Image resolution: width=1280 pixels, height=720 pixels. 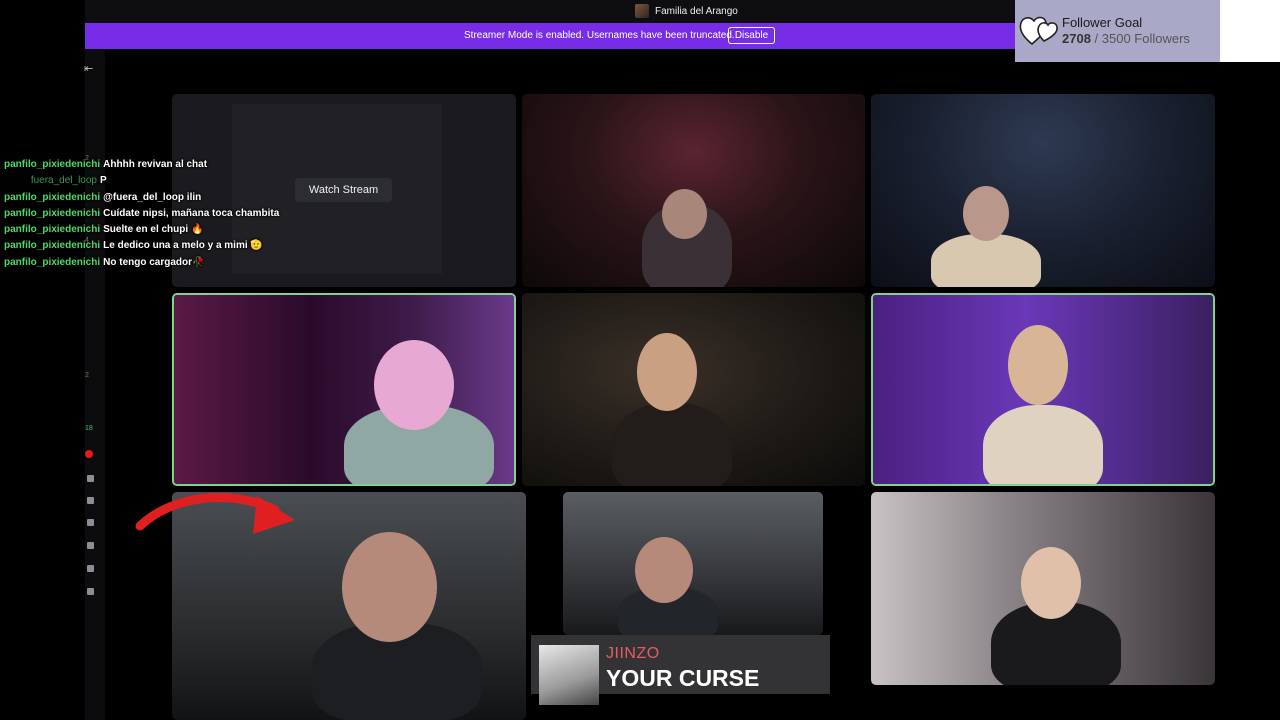 I want to click on chat-text: @fuera_del_loop ilin, so click(x=152, y=197).